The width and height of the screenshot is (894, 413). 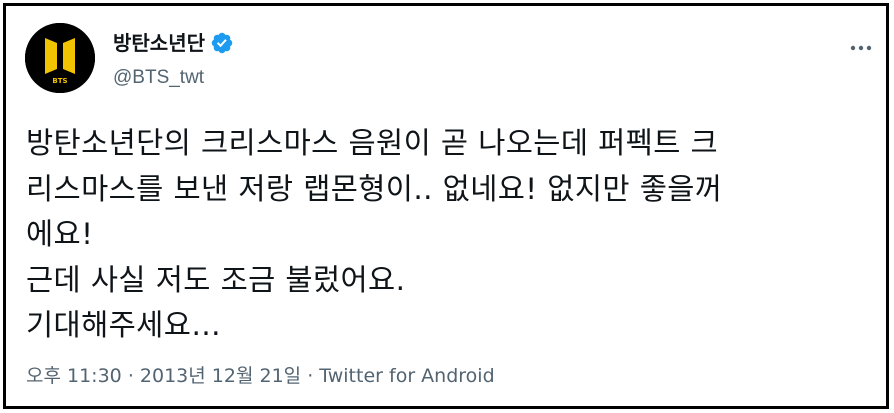 I want to click on bts-logo-icon: BTS, so click(x=60, y=58).